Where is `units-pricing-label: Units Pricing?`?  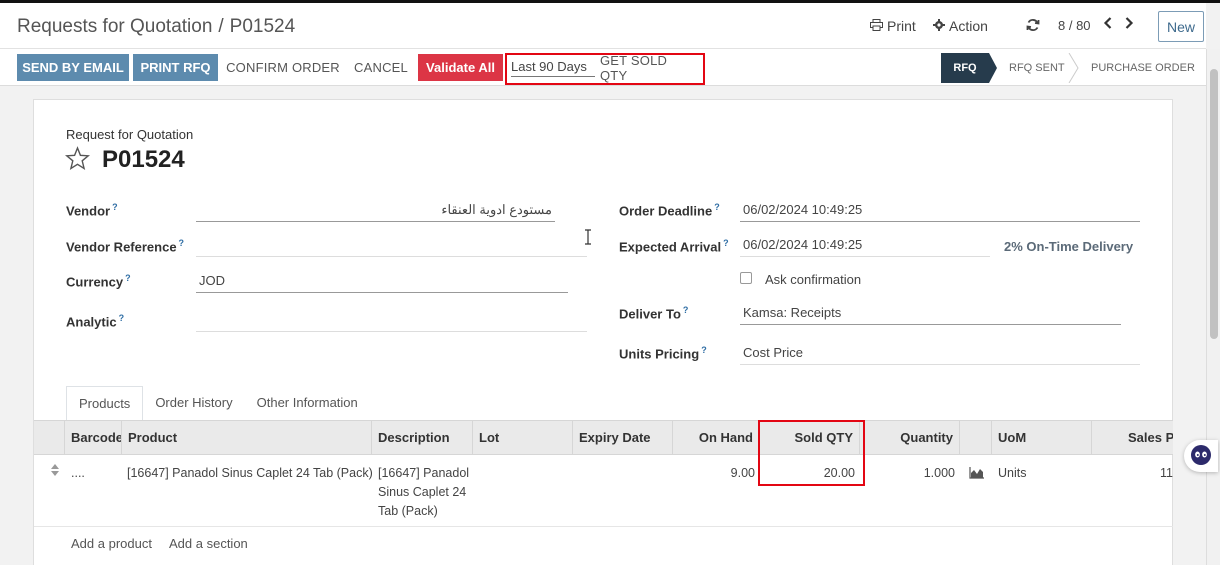
units-pricing-label: Units Pricing? is located at coordinates (663, 353).